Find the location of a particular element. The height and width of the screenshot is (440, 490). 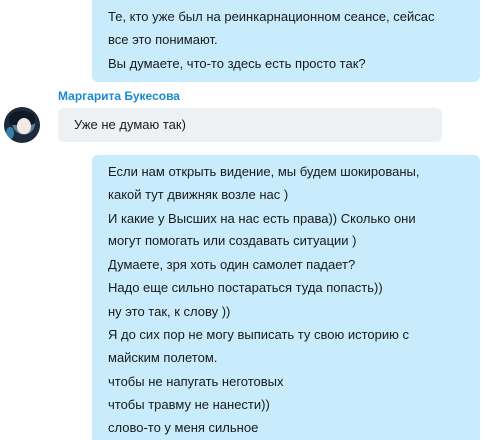

message-line: чтобы травму не нанести)) is located at coordinates (189, 404).